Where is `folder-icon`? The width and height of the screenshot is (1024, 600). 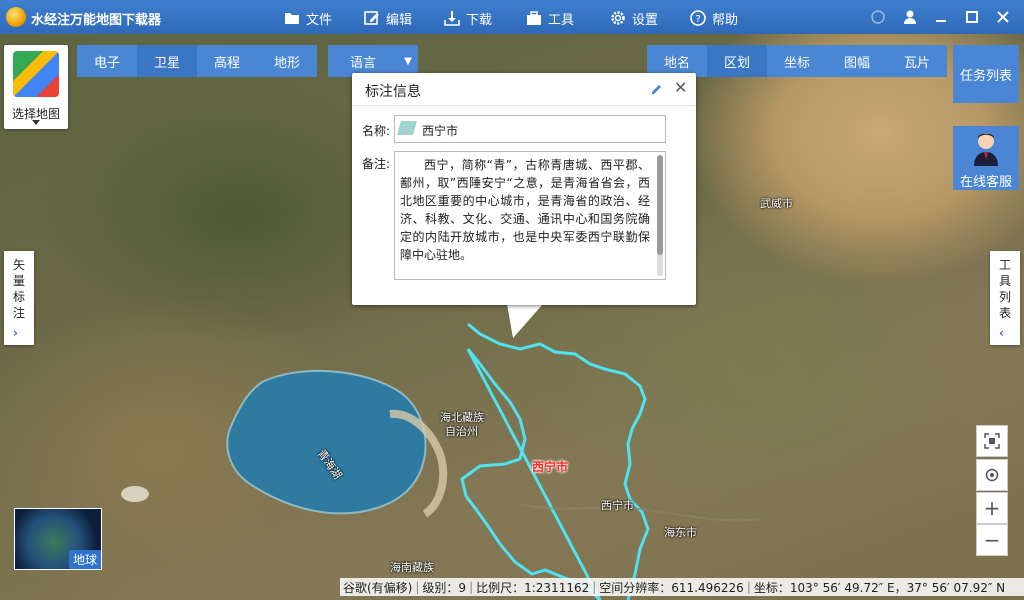
folder-icon is located at coordinates (292, 18).